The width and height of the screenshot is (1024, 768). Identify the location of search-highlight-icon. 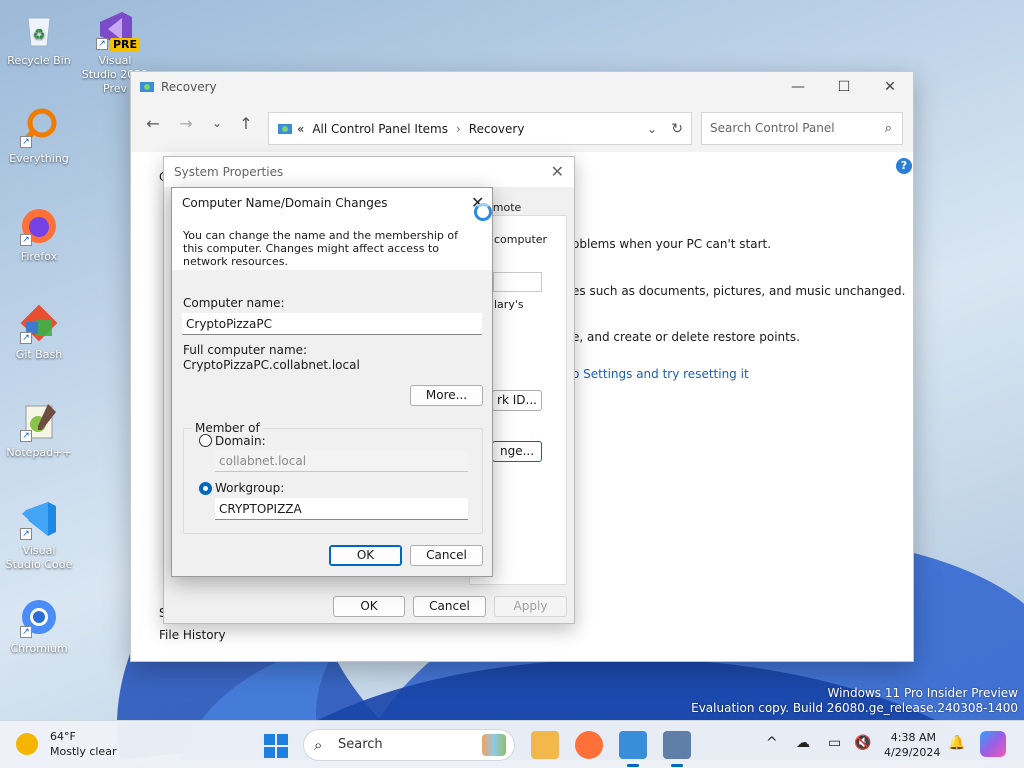
(494, 745).